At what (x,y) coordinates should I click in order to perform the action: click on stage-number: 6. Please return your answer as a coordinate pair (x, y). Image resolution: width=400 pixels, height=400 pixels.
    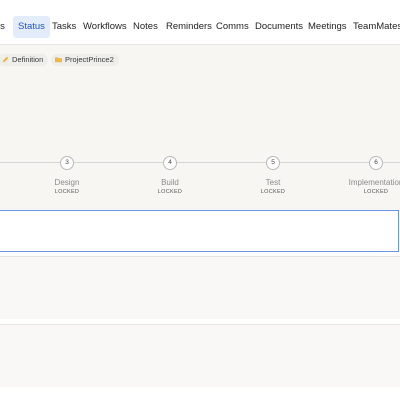
    Looking at the image, I should click on (376, 163).